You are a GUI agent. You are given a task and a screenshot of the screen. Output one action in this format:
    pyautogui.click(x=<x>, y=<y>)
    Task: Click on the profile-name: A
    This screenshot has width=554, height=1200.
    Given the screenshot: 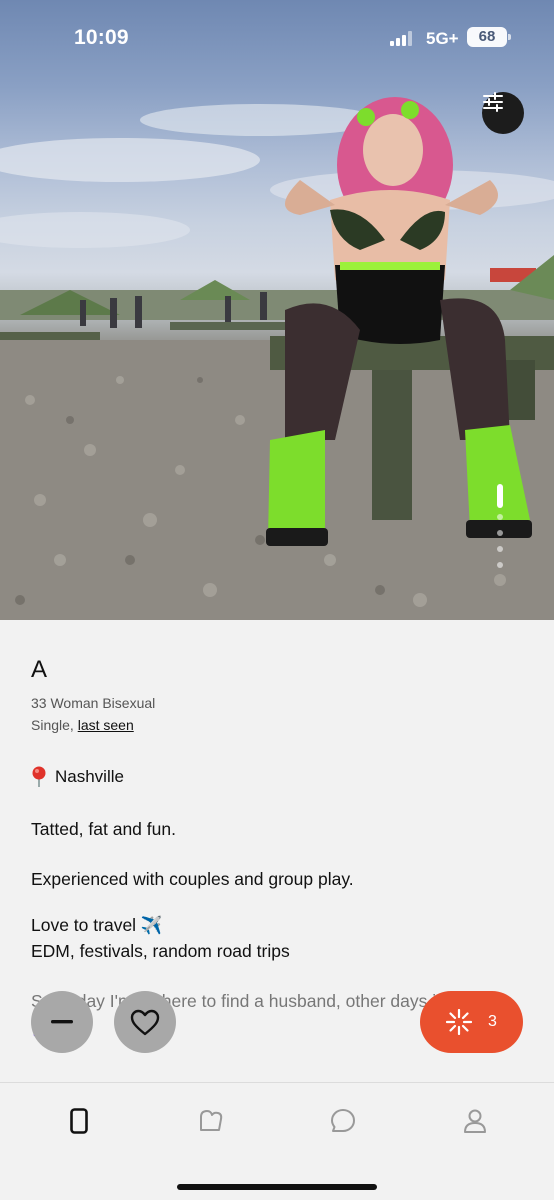 What is the action you would take?
    pyautogui.click(x=39, y=669)
    